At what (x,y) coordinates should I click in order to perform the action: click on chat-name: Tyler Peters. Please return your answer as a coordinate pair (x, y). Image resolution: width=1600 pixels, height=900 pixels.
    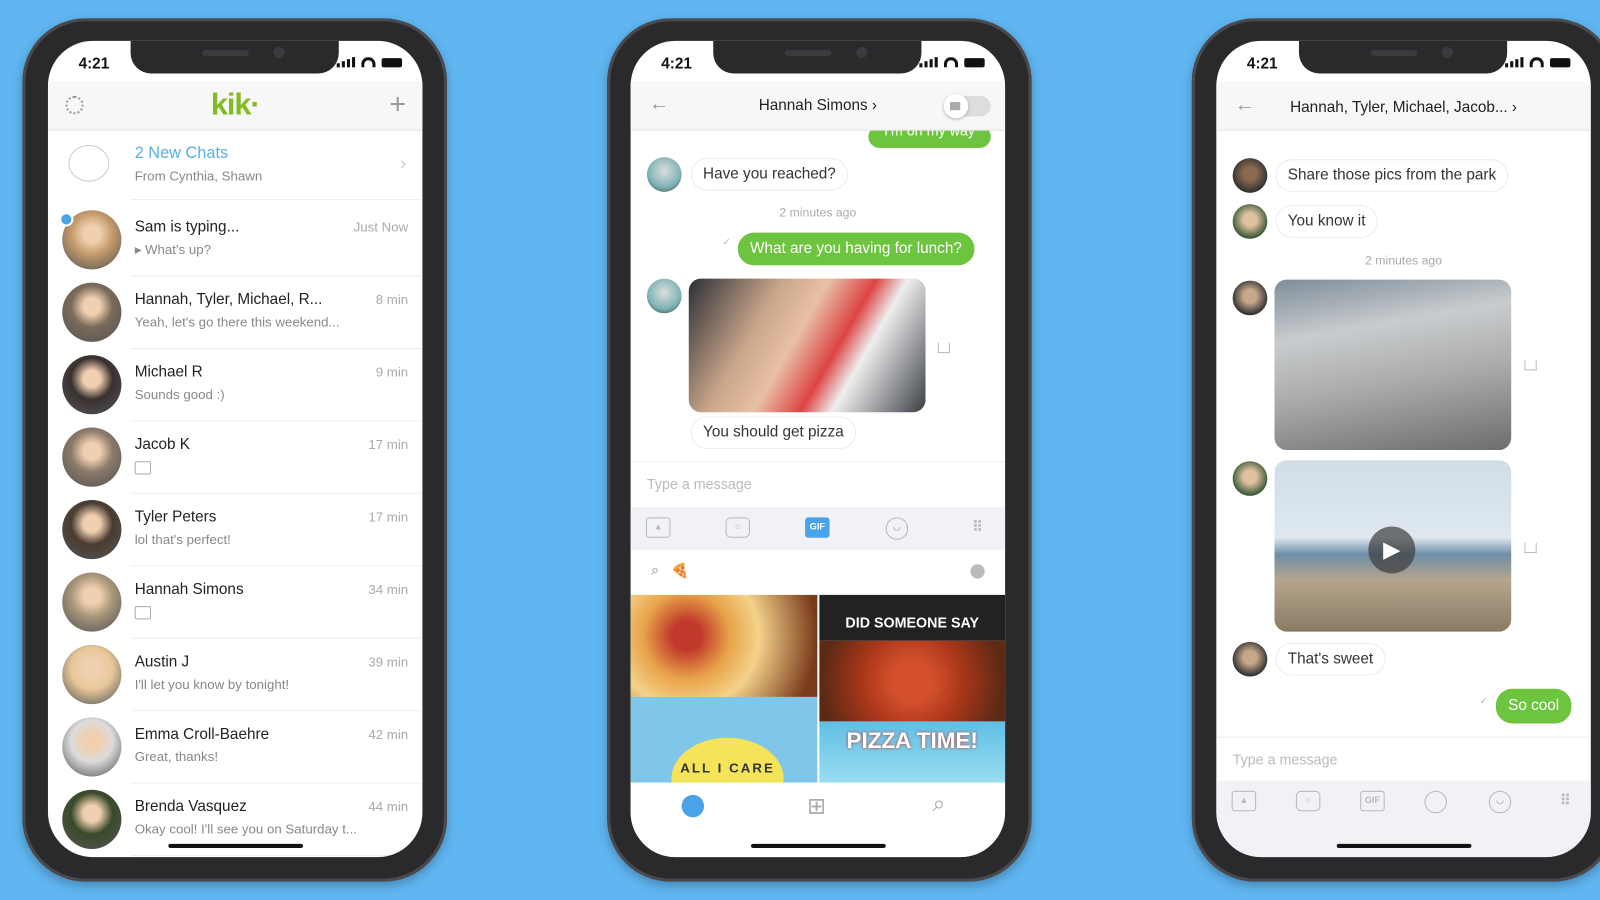
    Looking at the image, I should click on (175, 517).